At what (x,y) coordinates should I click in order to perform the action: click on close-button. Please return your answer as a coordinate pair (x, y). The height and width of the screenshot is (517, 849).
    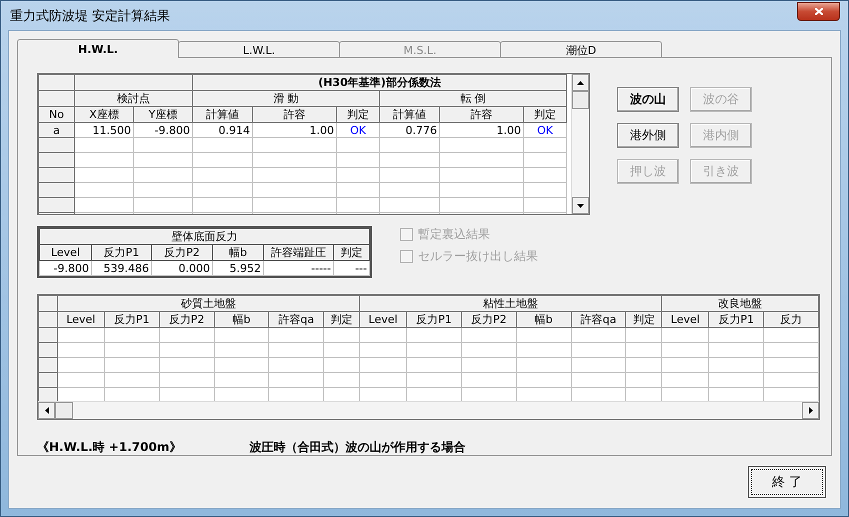
    Looking at the image, I should click on (818, 11).